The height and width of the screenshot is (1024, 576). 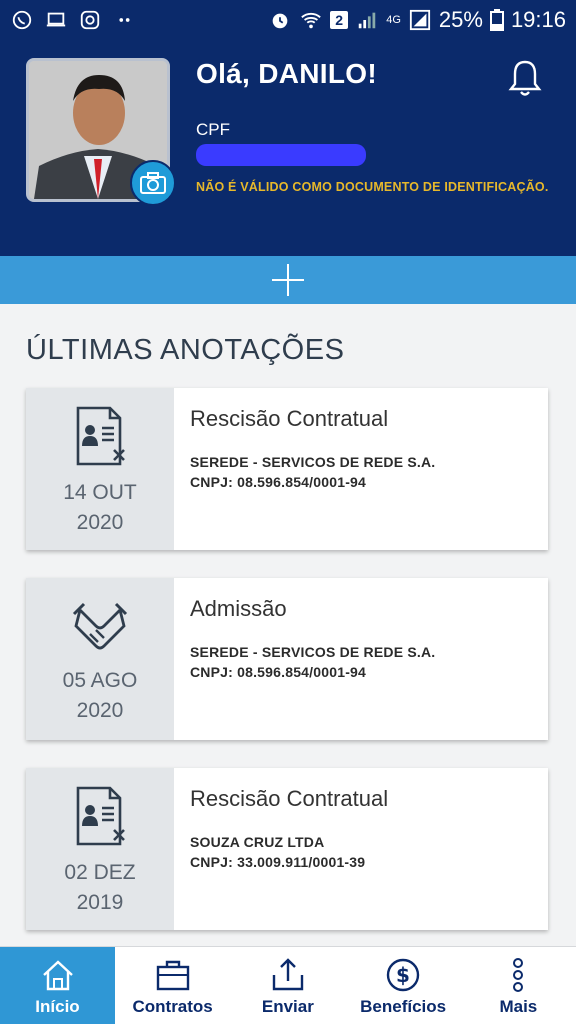 I want to click on nav-label: Mais, so click(x=518, y=1006).